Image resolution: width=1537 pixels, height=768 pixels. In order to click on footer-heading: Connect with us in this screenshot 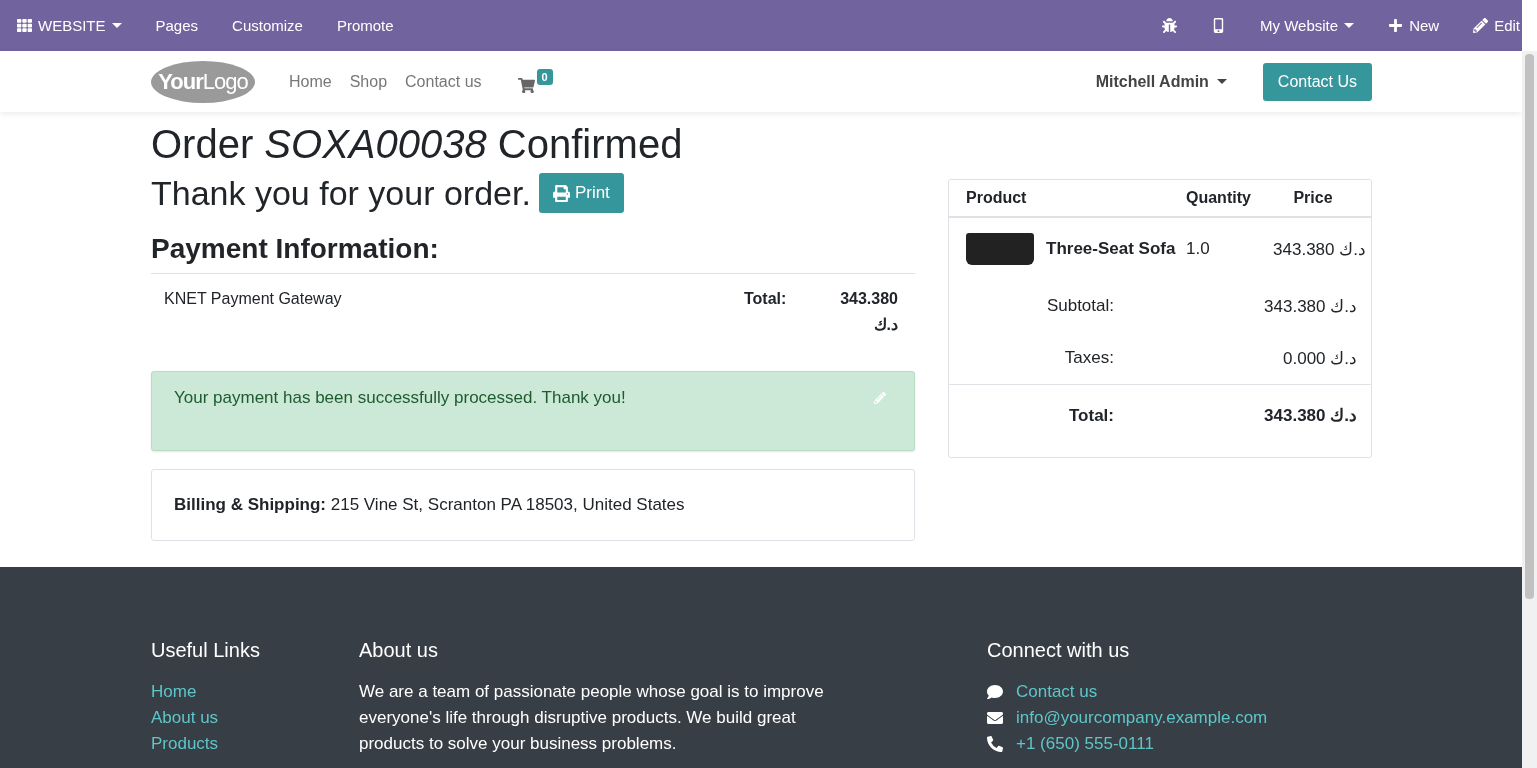, I will do `click(1059, 650)`.